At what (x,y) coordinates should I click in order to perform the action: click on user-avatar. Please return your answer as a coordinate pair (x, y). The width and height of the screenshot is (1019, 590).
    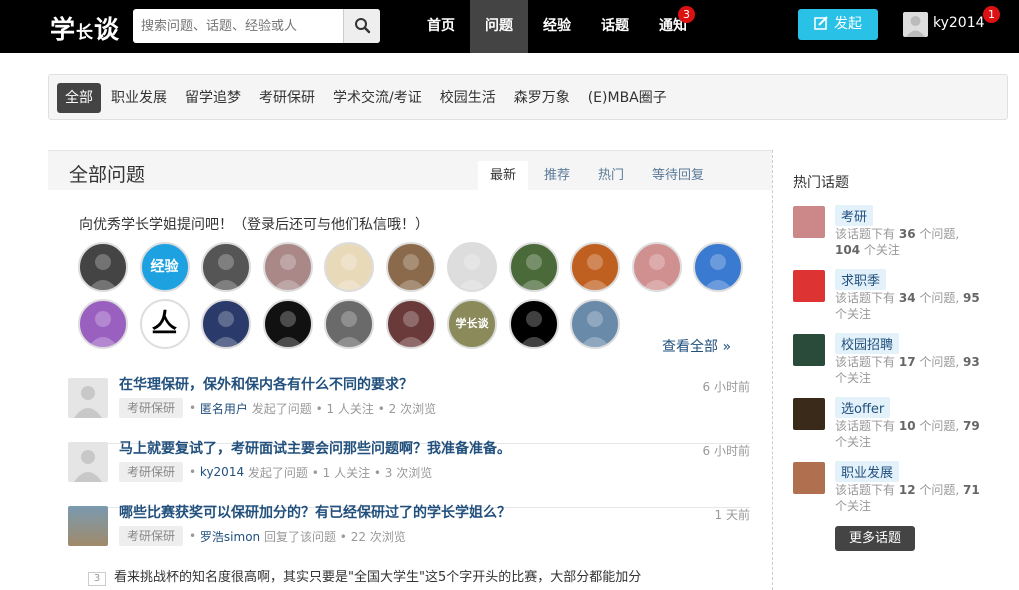
    Looking at the image, I should click on (915, 24).